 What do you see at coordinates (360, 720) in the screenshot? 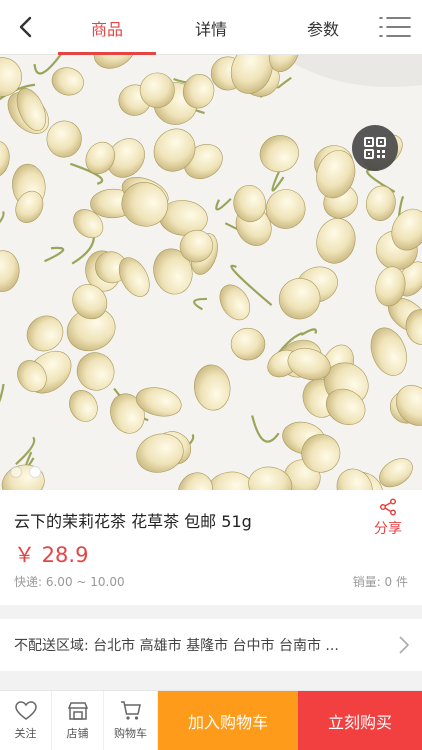
I see `buy-now-button: 立刻购买` at bounding box center [360, 720].